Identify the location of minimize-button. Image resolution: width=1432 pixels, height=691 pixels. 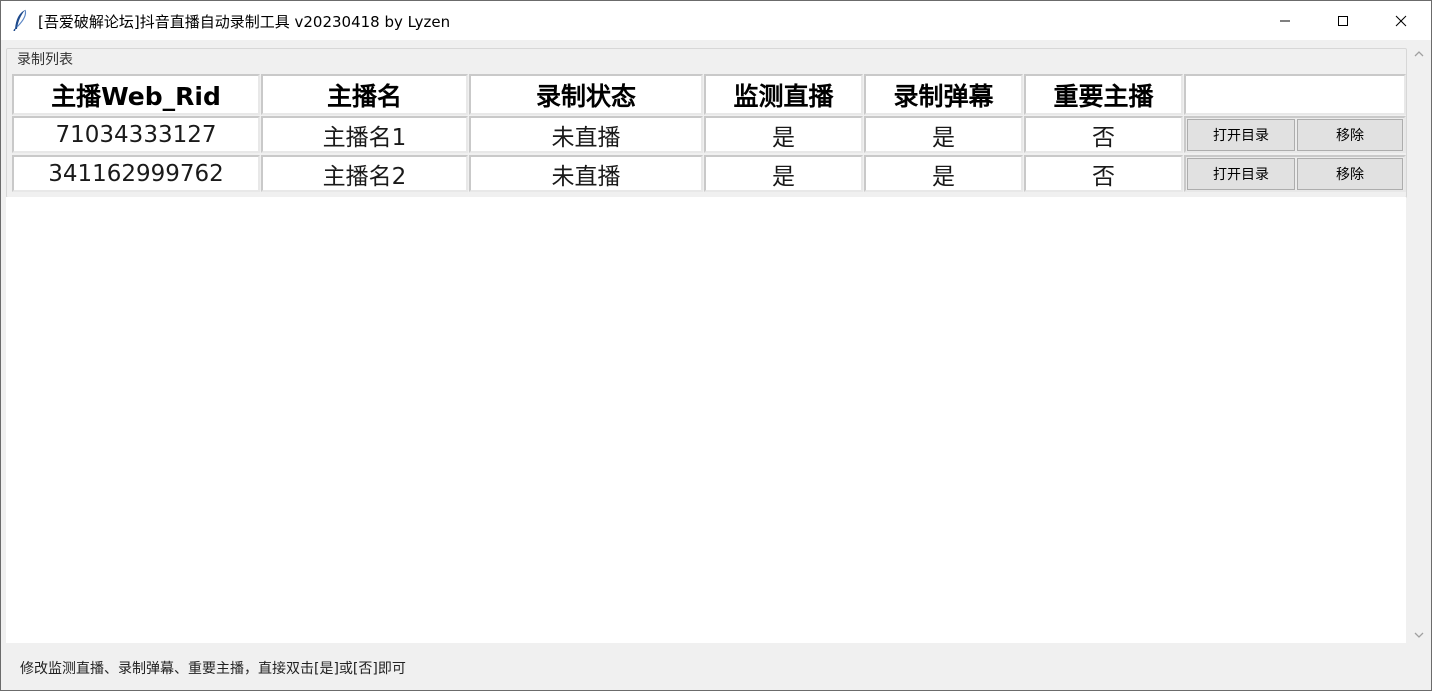
(1285, 20).